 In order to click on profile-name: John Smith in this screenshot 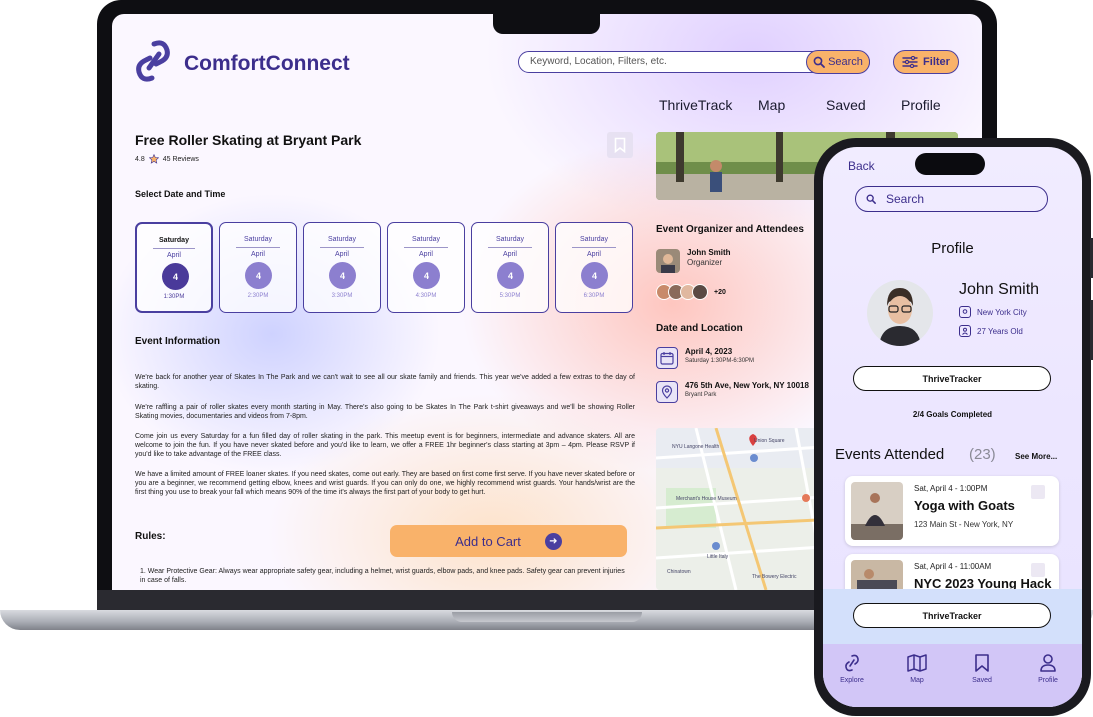, I will do `click(999, 289)`.